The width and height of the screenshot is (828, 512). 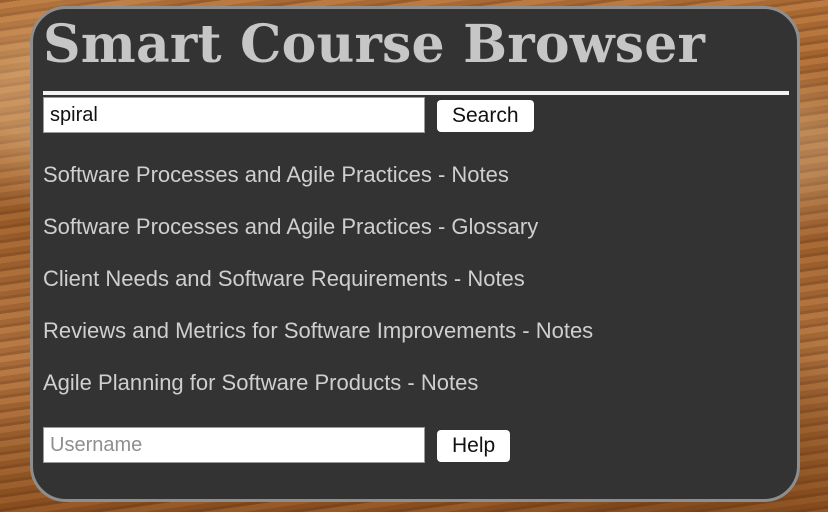 What do you see at coordinates (485, 116) in the screenshot?
I see `search-button: Search` at bounding box center [485, 116].